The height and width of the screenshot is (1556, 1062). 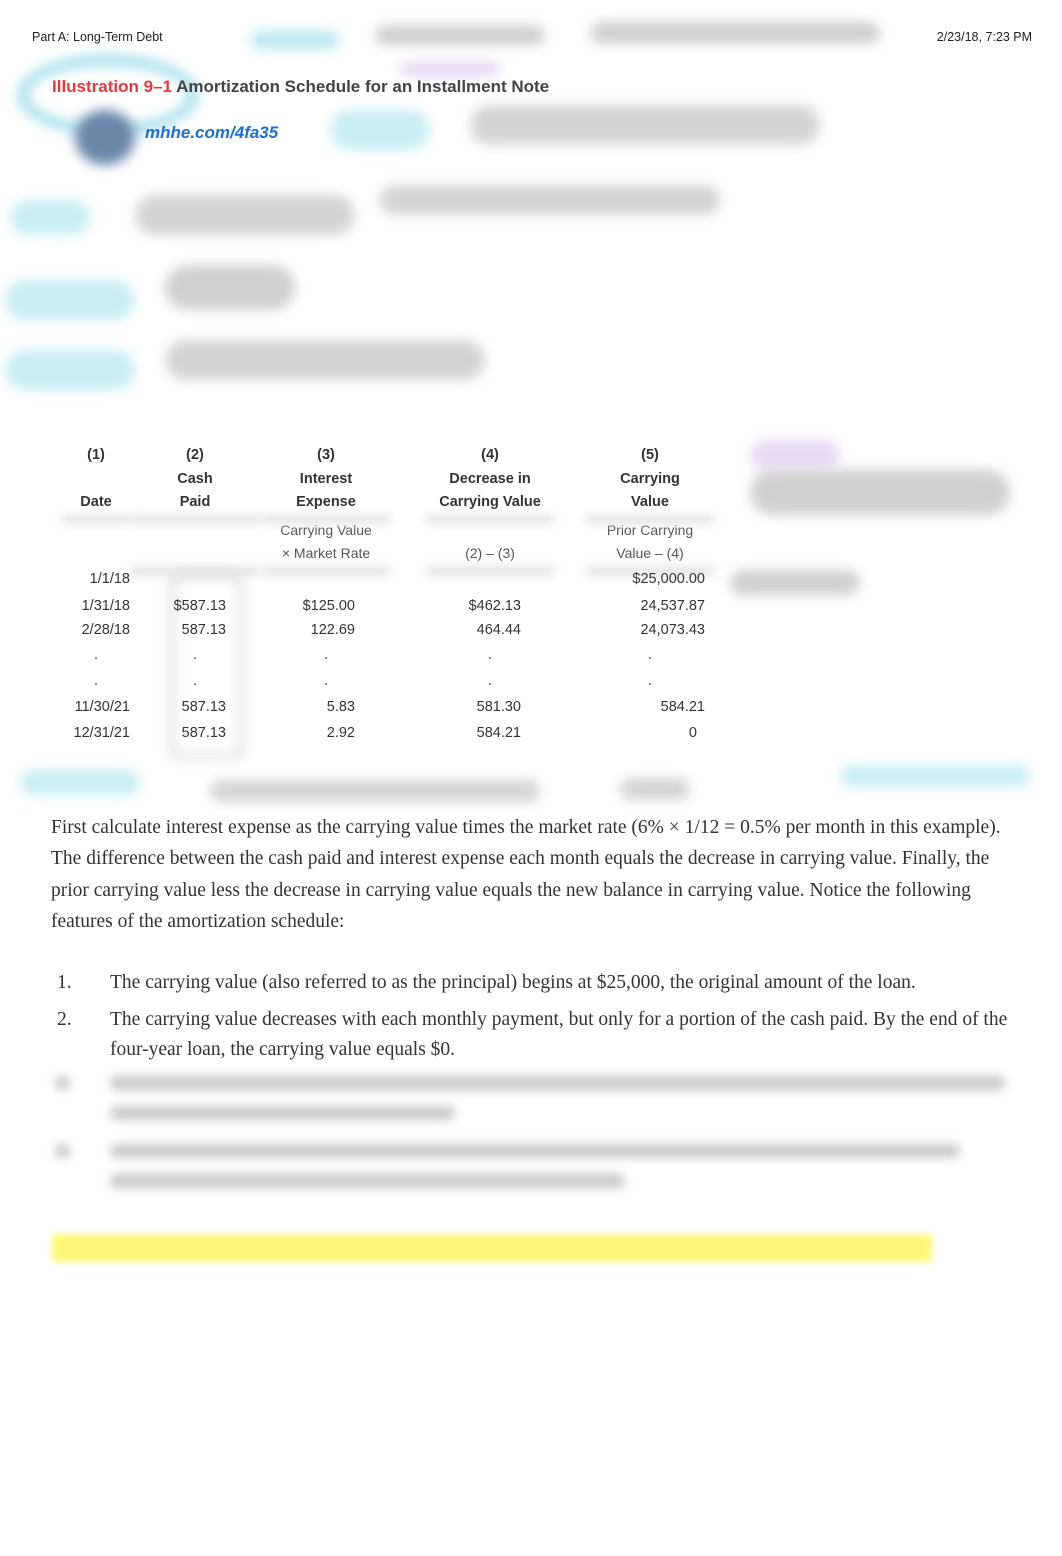 What do you see at coordinates (490, 479) in the screenshot?
I see `column-header-line1: Decrease in` at bounding box center [490, 479].